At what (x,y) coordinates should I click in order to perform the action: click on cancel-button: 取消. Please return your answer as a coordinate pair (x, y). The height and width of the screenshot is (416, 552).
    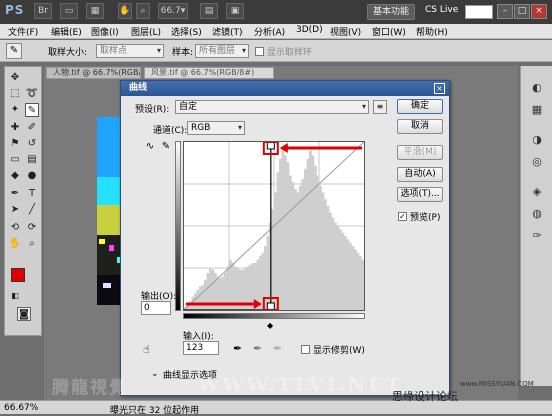
    Looking at the image, I should click on (420, 126).